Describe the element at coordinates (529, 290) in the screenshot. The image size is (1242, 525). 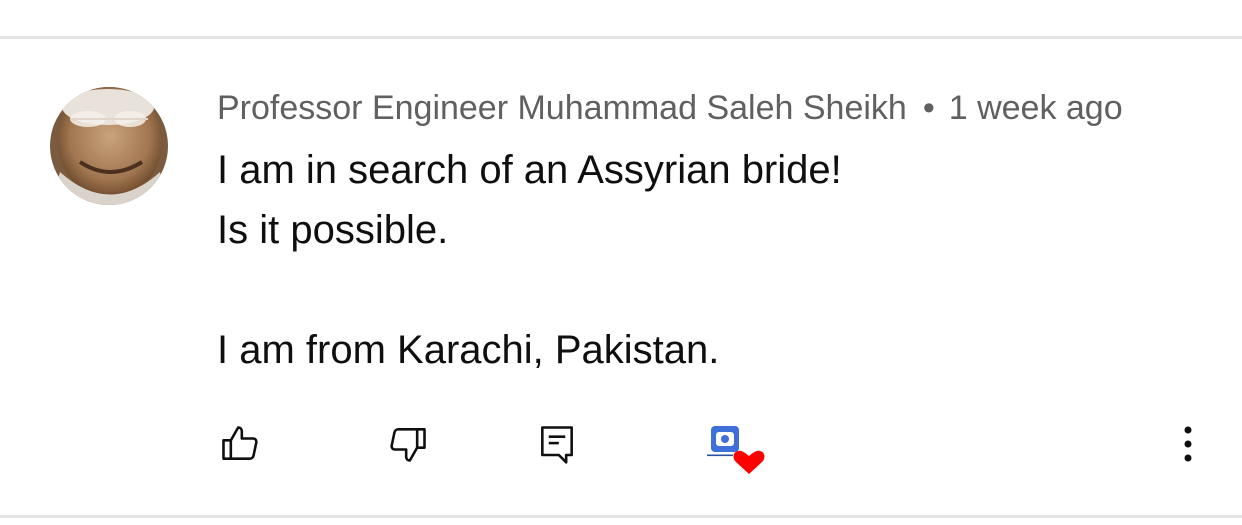
I see `comment-line` at that location.